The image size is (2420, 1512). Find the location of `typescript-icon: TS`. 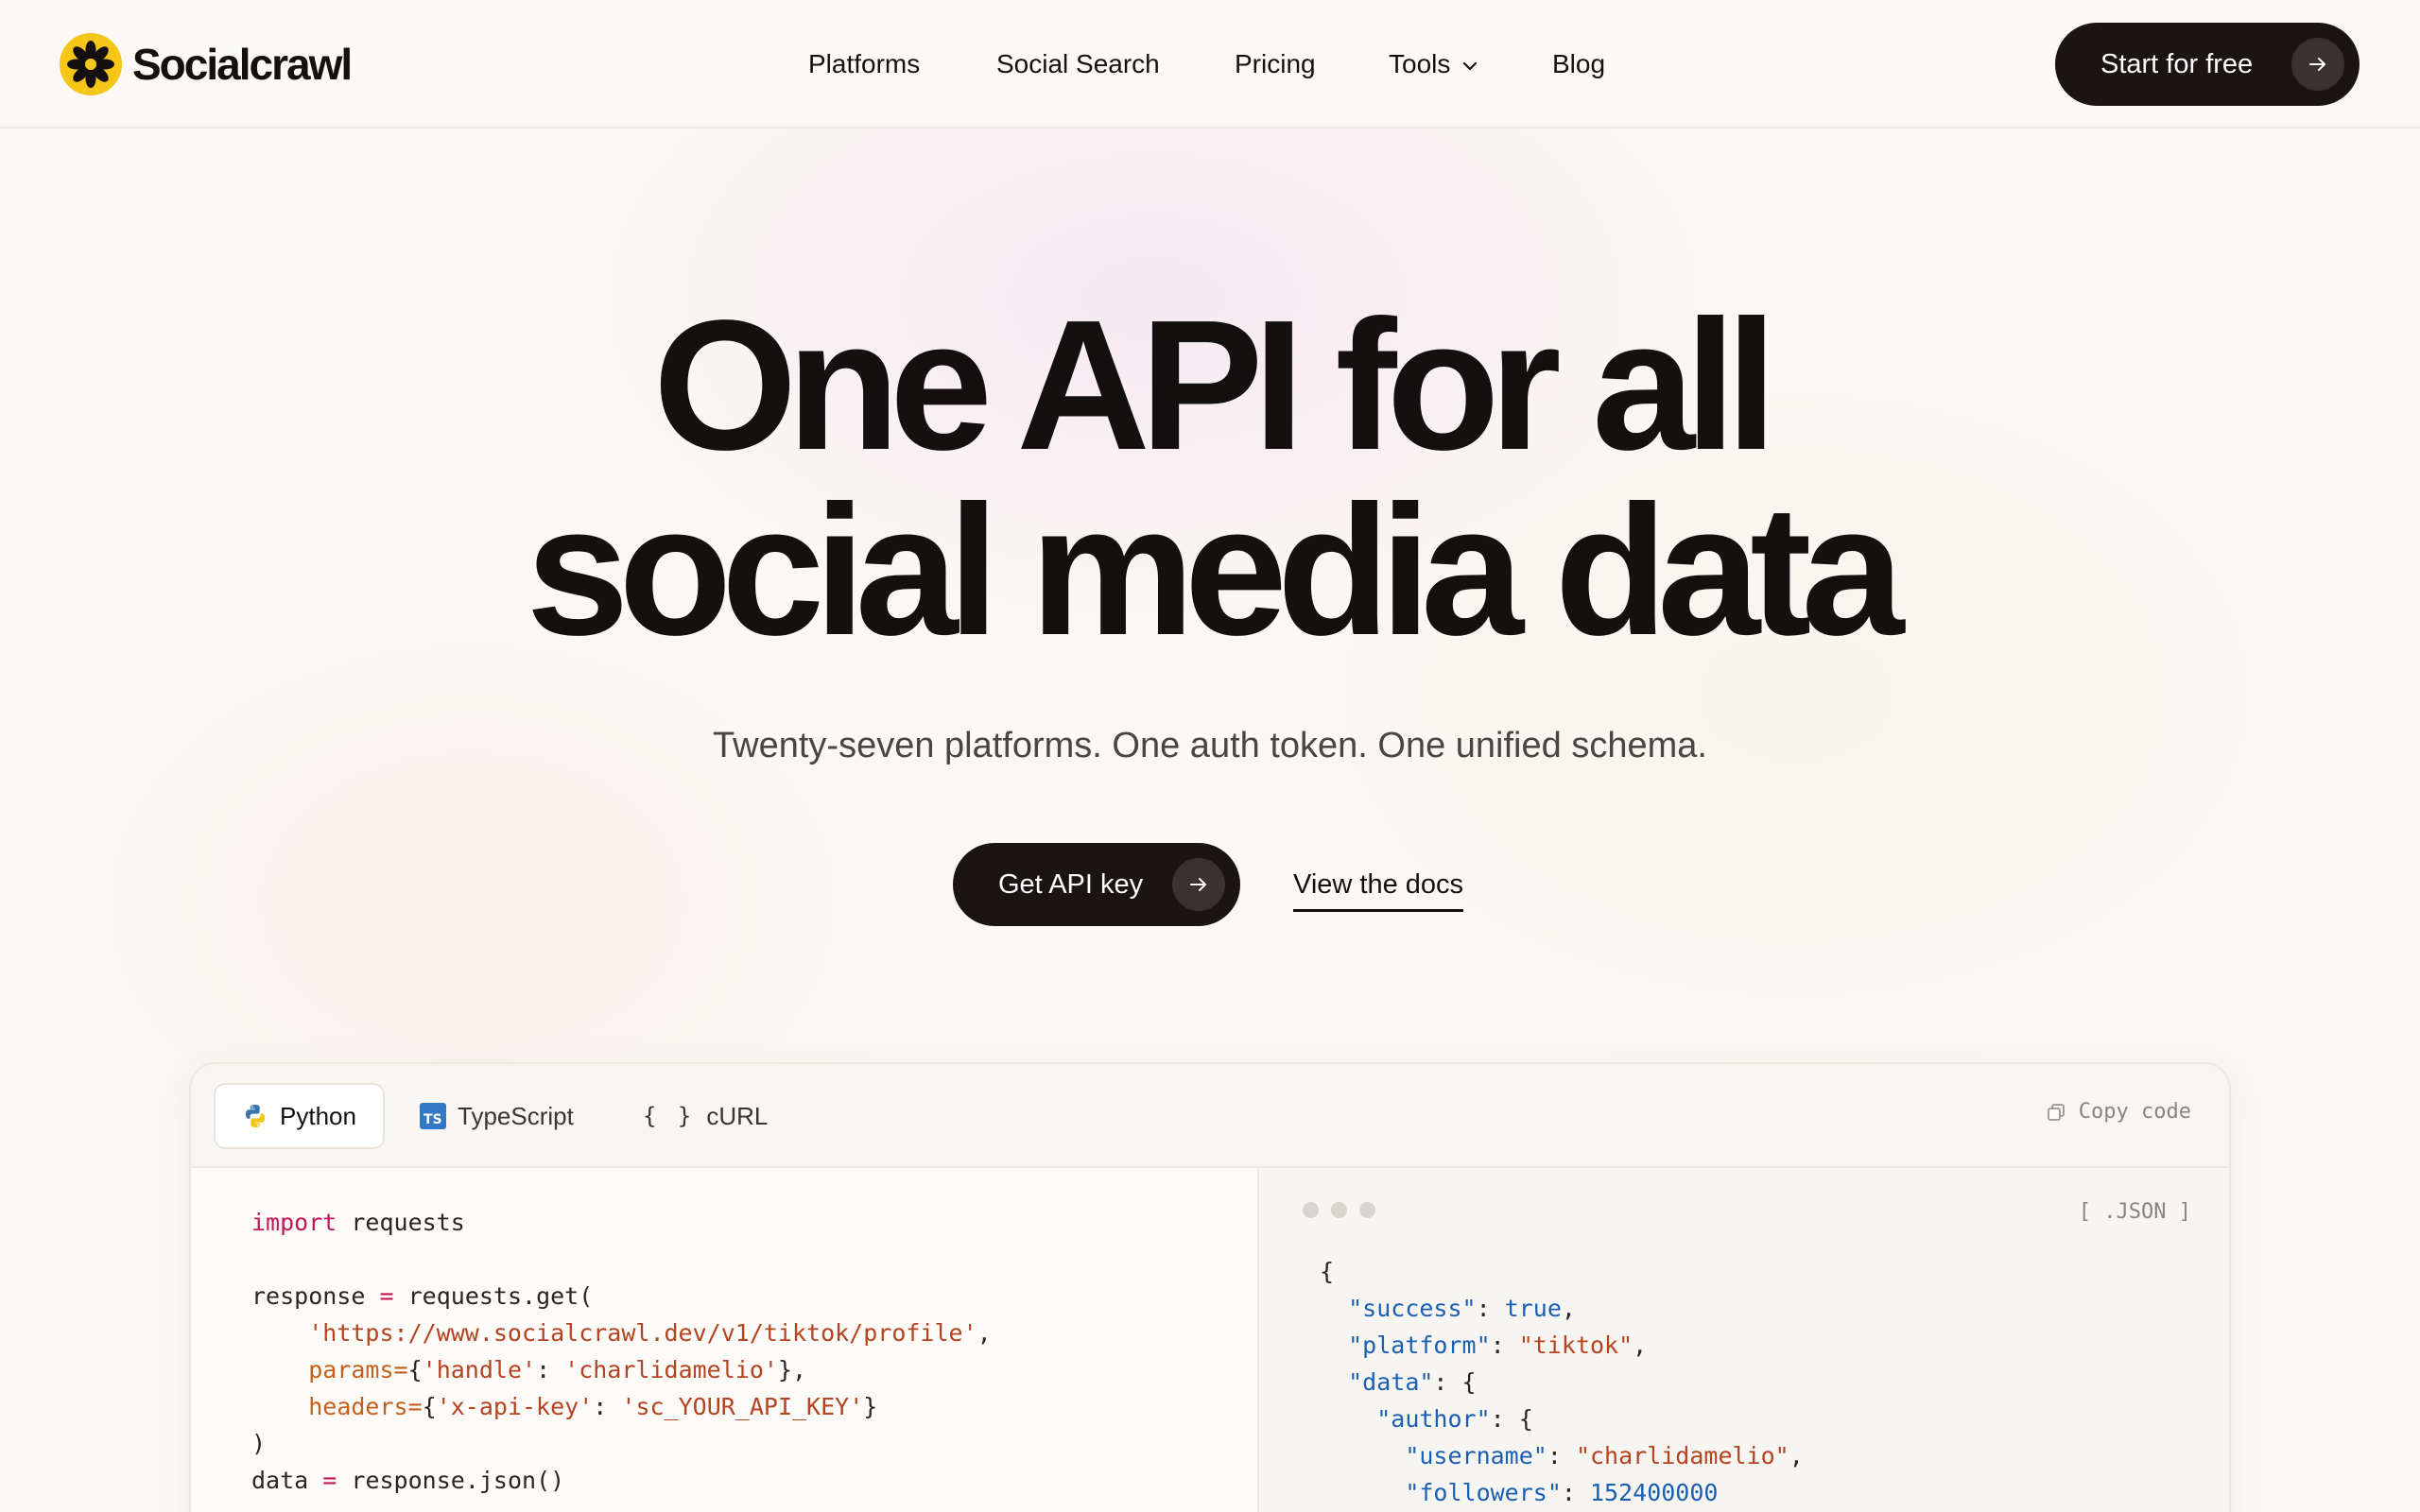

typescript-icon: TS is located at coordinates (433, 1116).